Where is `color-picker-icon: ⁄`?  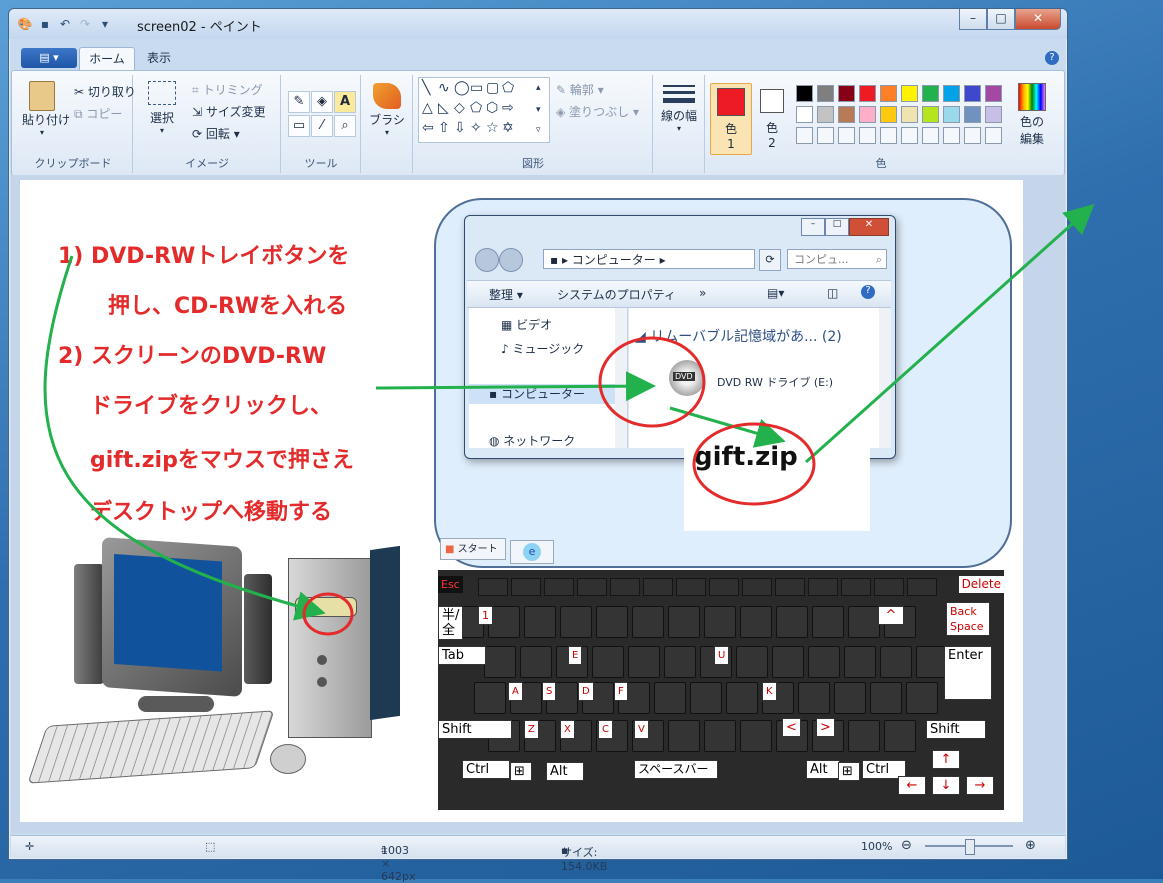 color-picker-icon: ⁄ is located at coordinates (322, 126).